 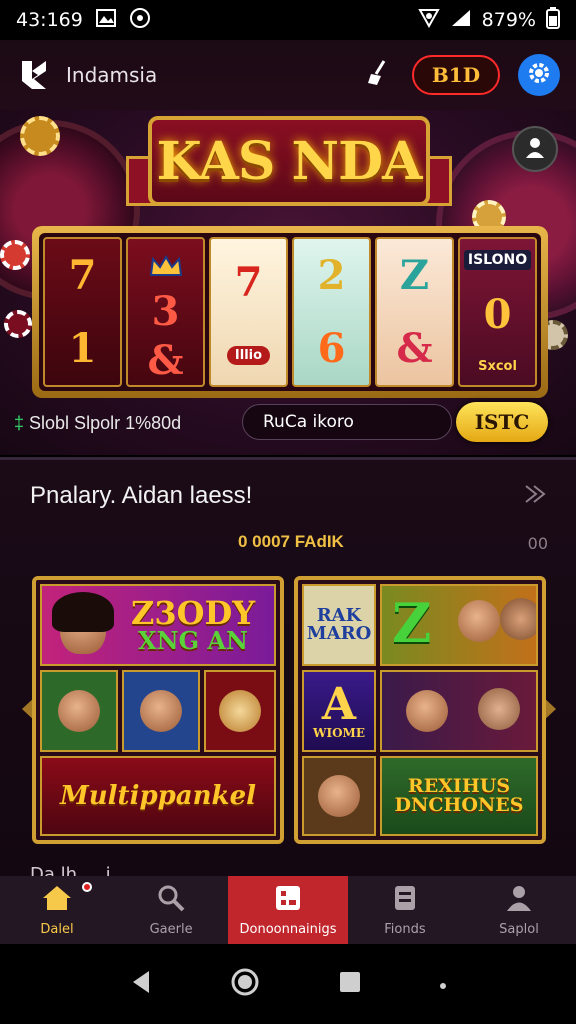 What do you see at coordinates (339, 704) in the screenshot?
I see `card-cell-label: A` at bounding box center [339, 704].